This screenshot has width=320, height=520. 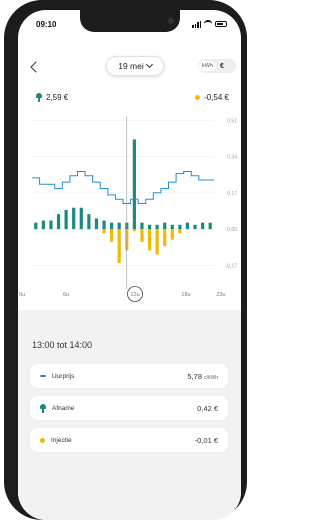 I want to click on camera-icon, so click(x=171, y=21).